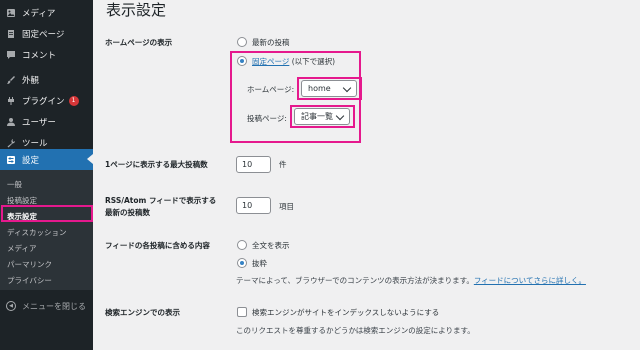 The width and height of the screenshot is (640, 350). I want to click on media-icon, so click(10, 12).